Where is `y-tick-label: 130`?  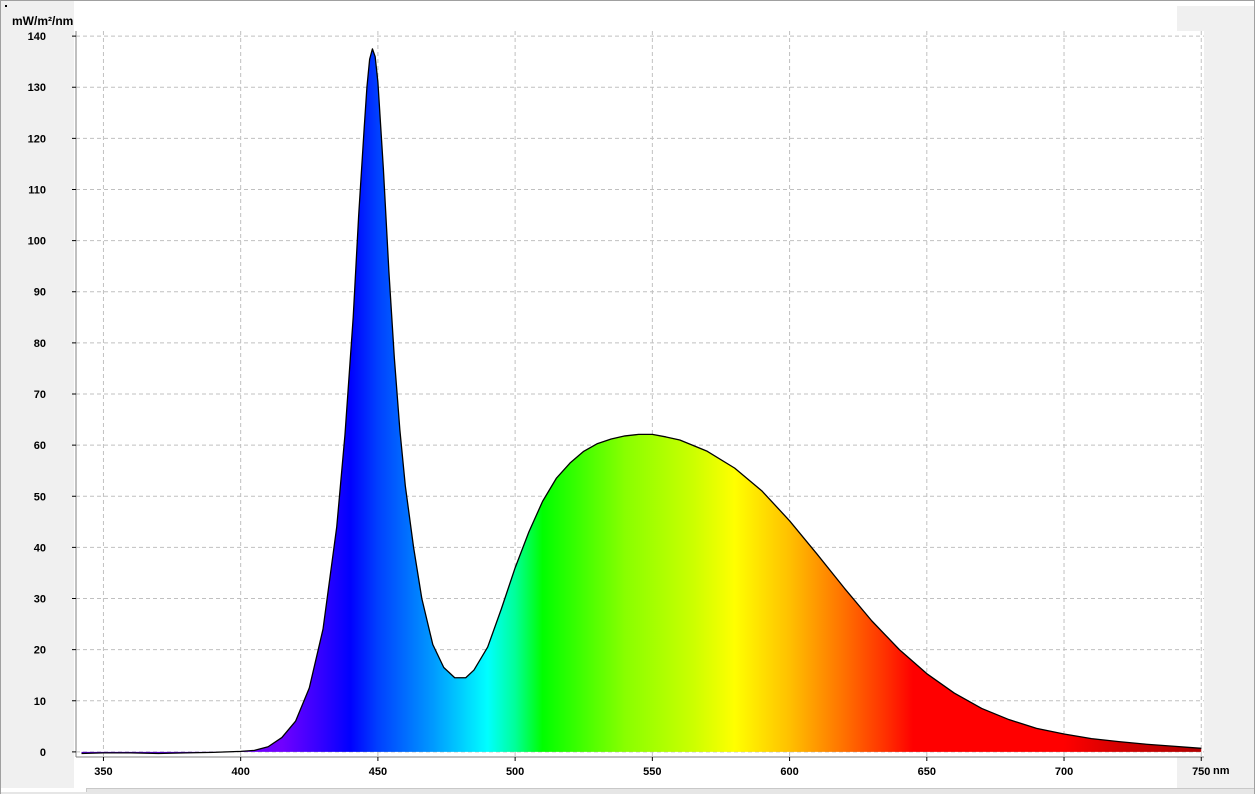
y-tick-label: 130 is located at coordinates (37, 88).